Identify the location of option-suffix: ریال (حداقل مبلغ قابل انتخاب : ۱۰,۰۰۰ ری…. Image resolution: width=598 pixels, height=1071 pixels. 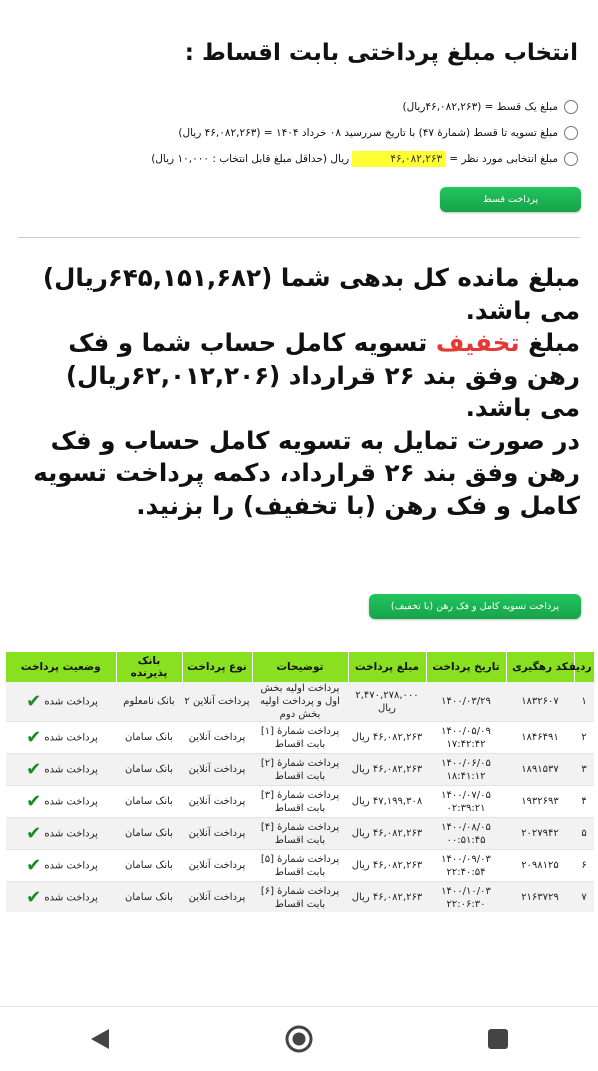
(250, 159).